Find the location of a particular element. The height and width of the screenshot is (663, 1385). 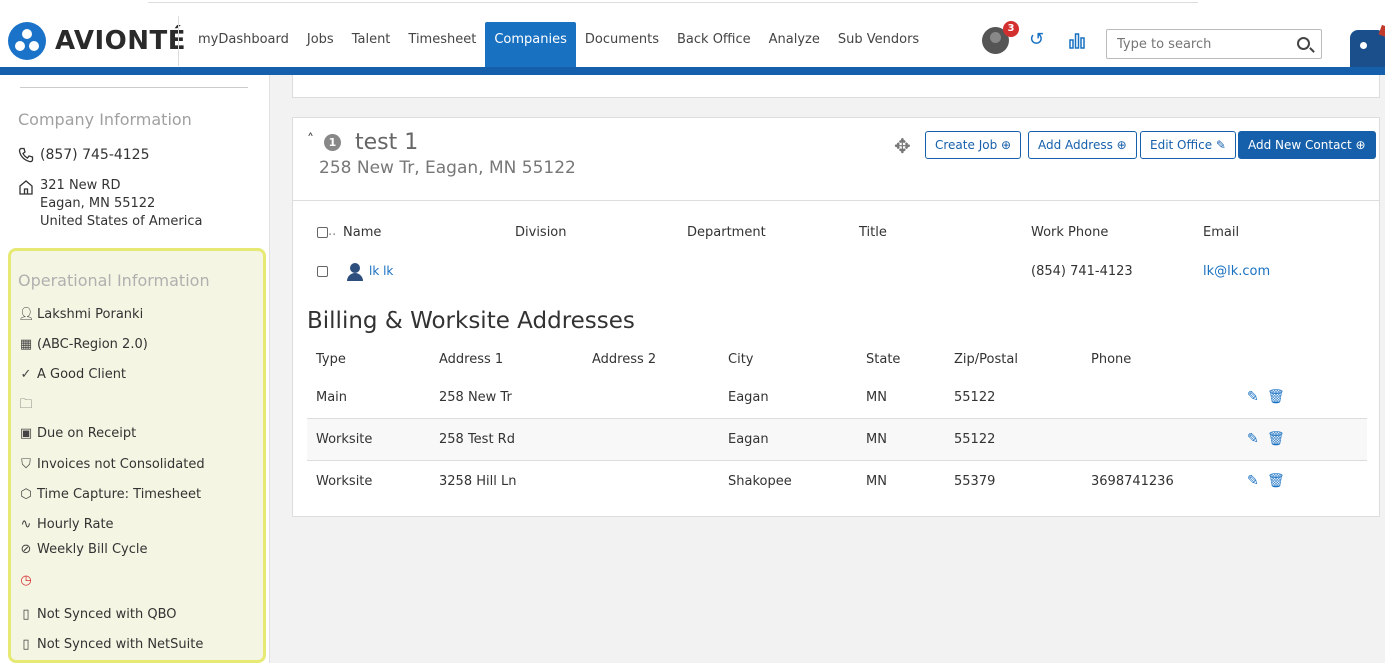

addr-col-address2: Address 2 is located at coordinates (624, 359).